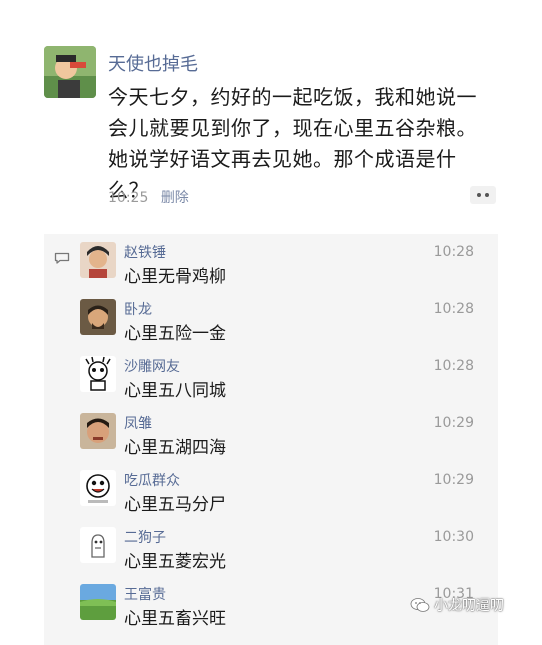  I want to click on comment-text: 心里五湖四海, so click(175, 448).